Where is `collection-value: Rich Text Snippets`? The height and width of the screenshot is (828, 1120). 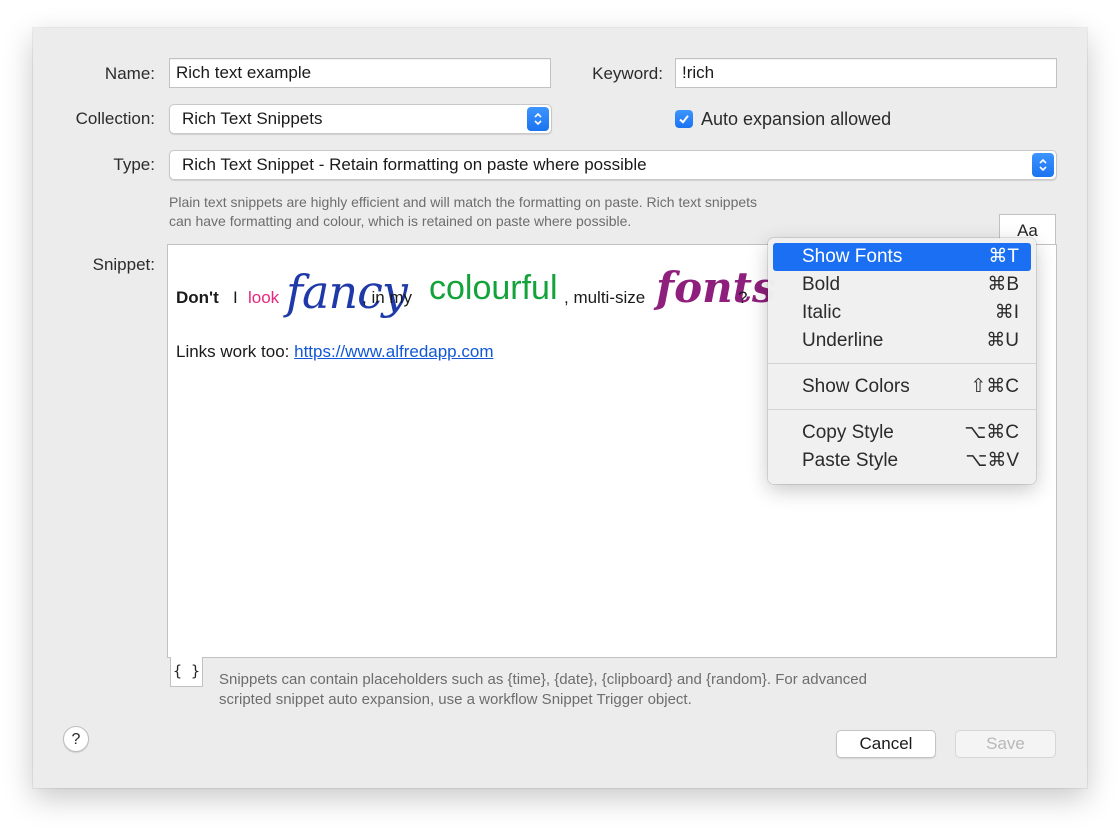 collection-value: Rich Text Snippets is located at coordinates (252, 118).